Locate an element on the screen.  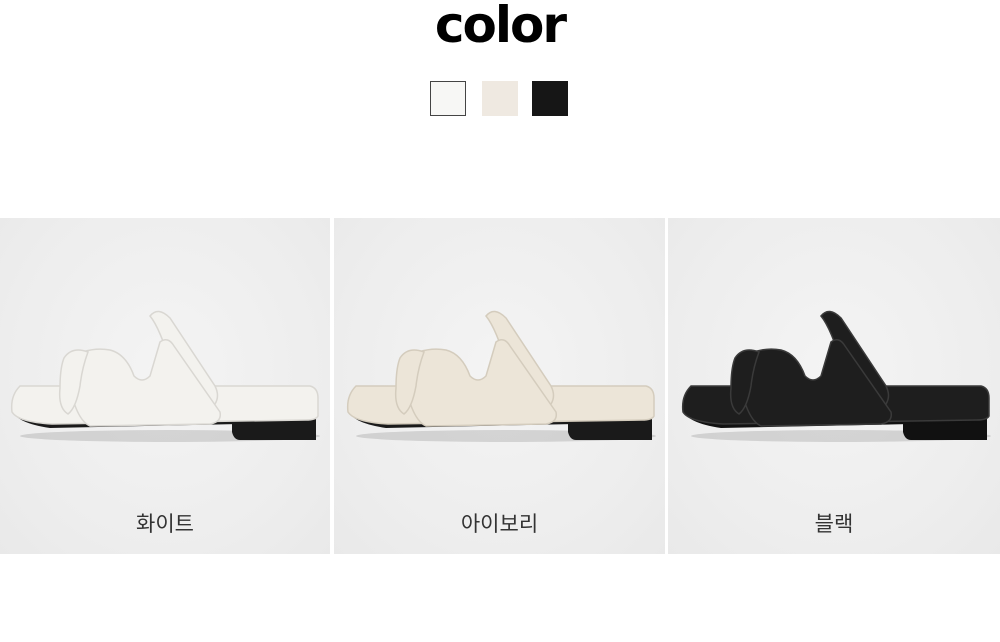
color-swatches is located at coordinates (500, 98).